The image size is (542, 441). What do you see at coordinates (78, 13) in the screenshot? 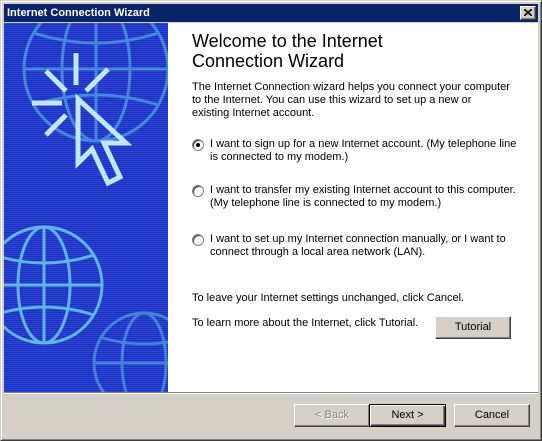
I see `window-title: Internet Connection Wizard` at bounding box center [78, 13].